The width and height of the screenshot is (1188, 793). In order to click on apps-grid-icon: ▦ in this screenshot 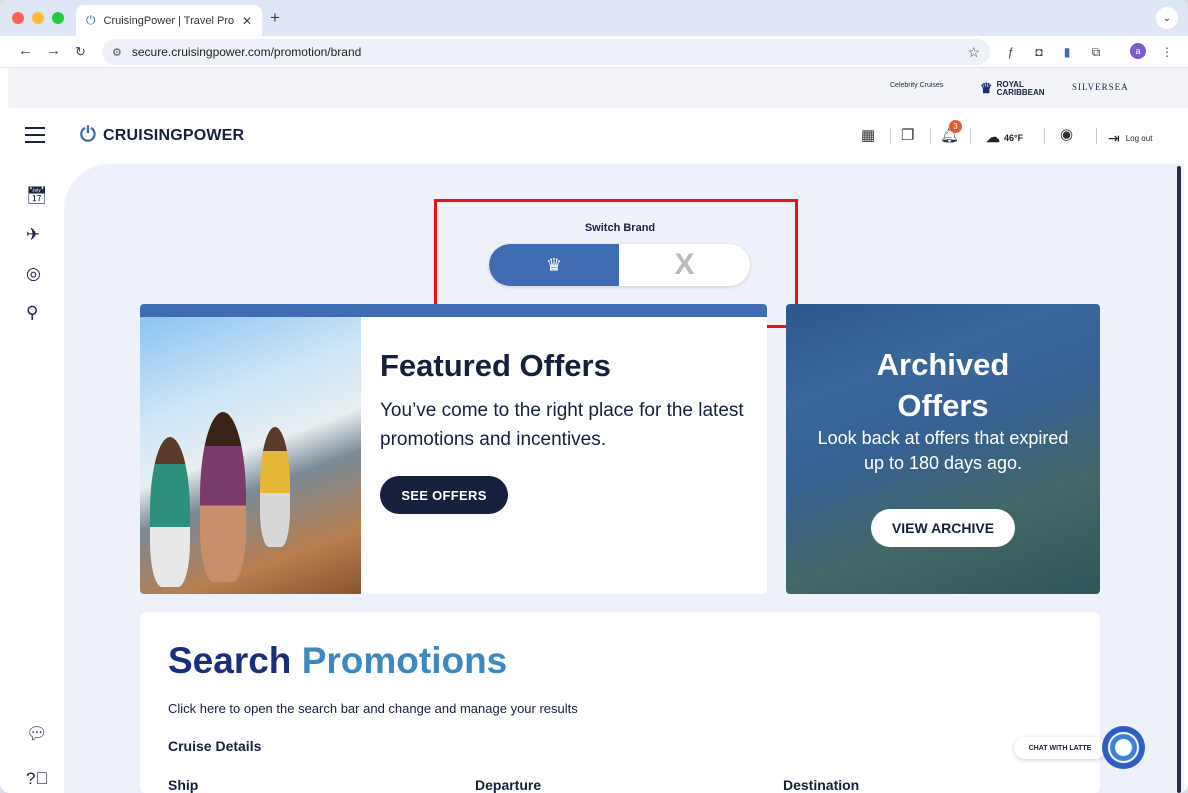, I will do `click(868, 135)`.